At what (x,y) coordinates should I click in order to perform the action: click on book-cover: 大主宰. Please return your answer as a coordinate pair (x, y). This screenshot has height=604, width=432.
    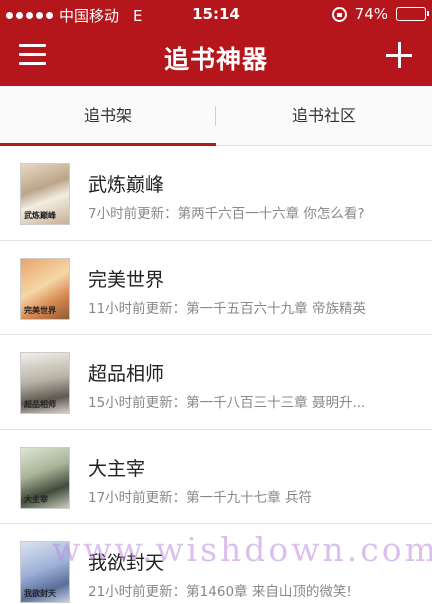
    Looking at the image, I should click on (45, 477).